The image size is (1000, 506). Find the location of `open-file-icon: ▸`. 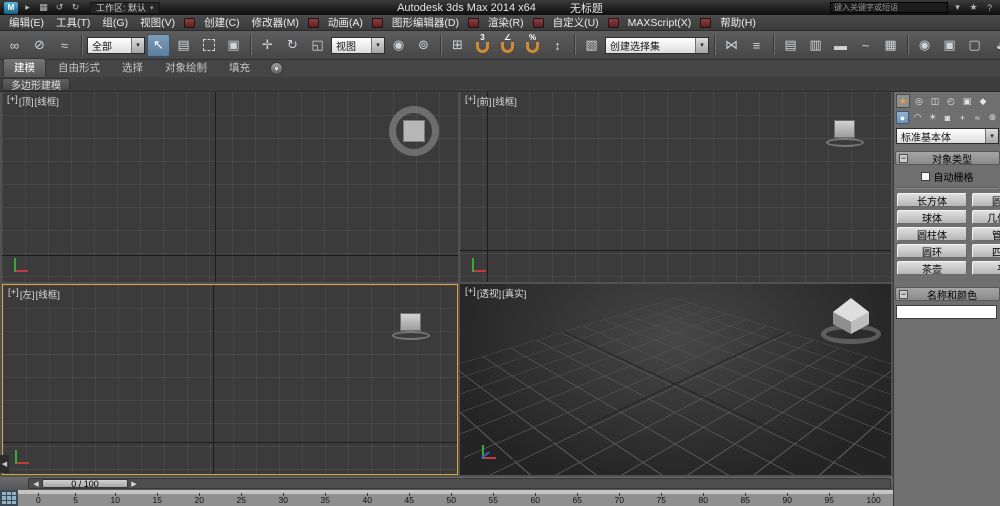

open-file-icon: ▸ is located at coordinates (27, 7).